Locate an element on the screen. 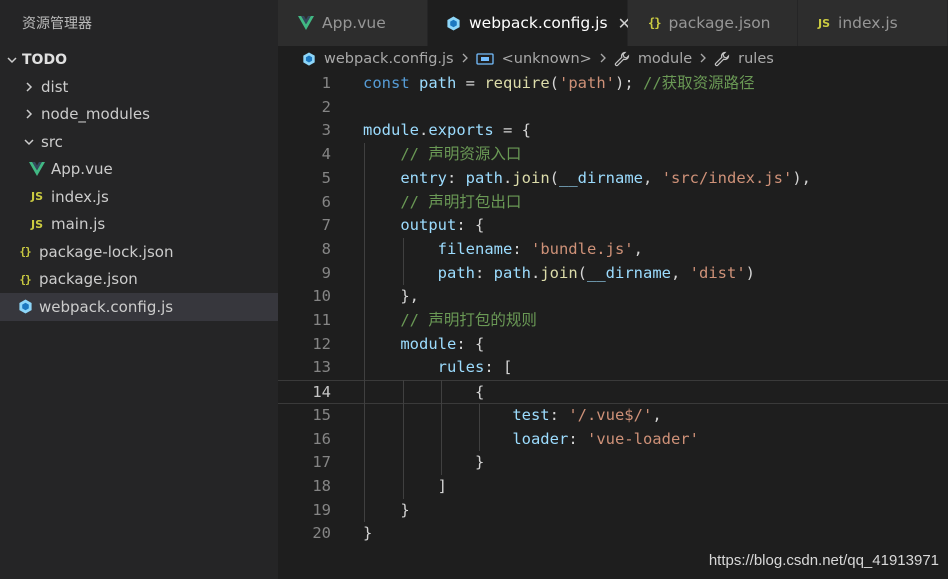 This screenshot has height=579, width=948. tab-package-json: {} package.json is located at coordinates (713, 23).